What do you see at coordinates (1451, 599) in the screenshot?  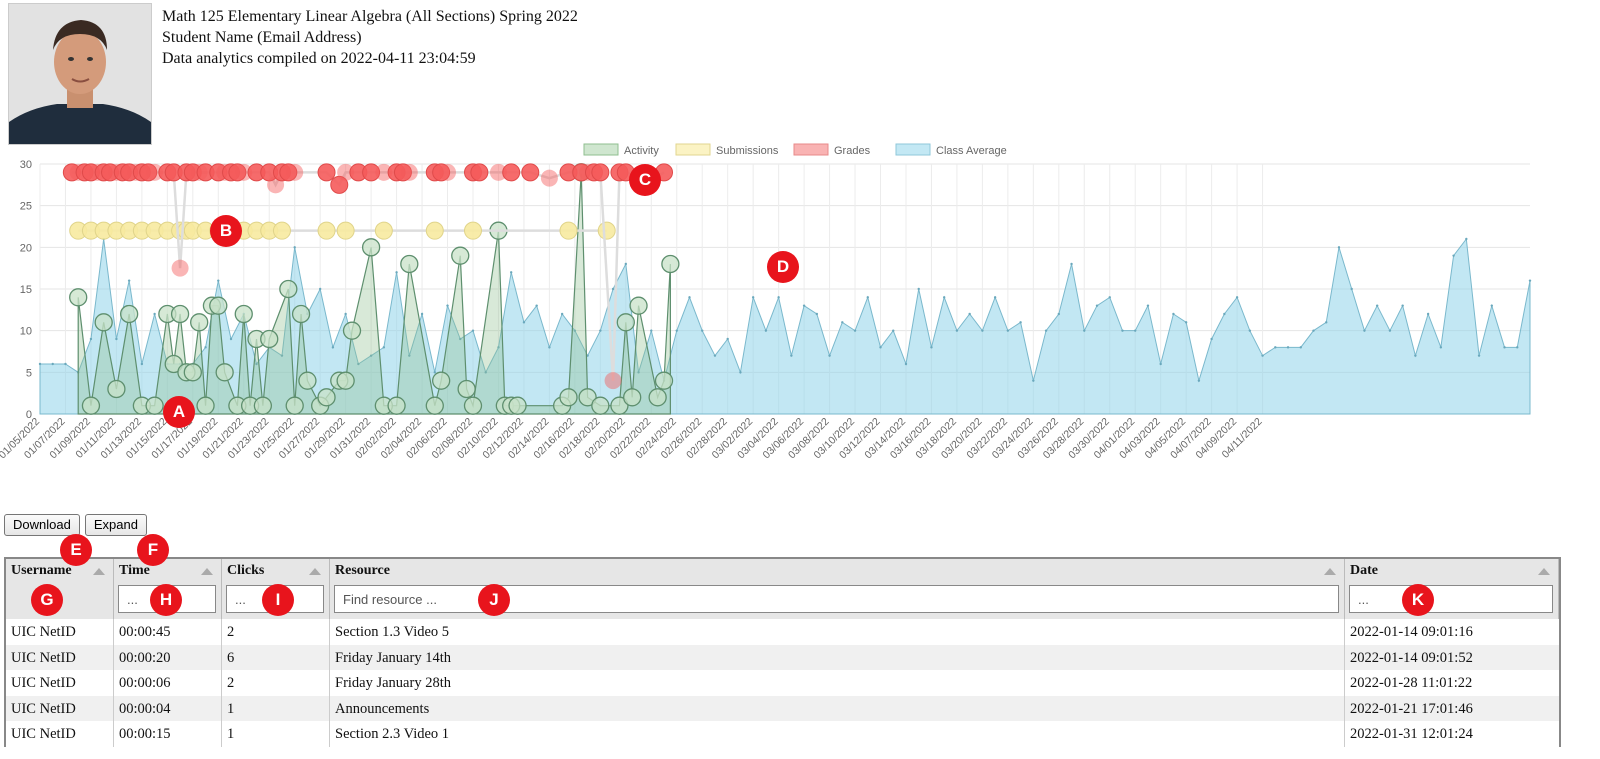 I see `date-filter-input` at bounding box center [1451, 599].